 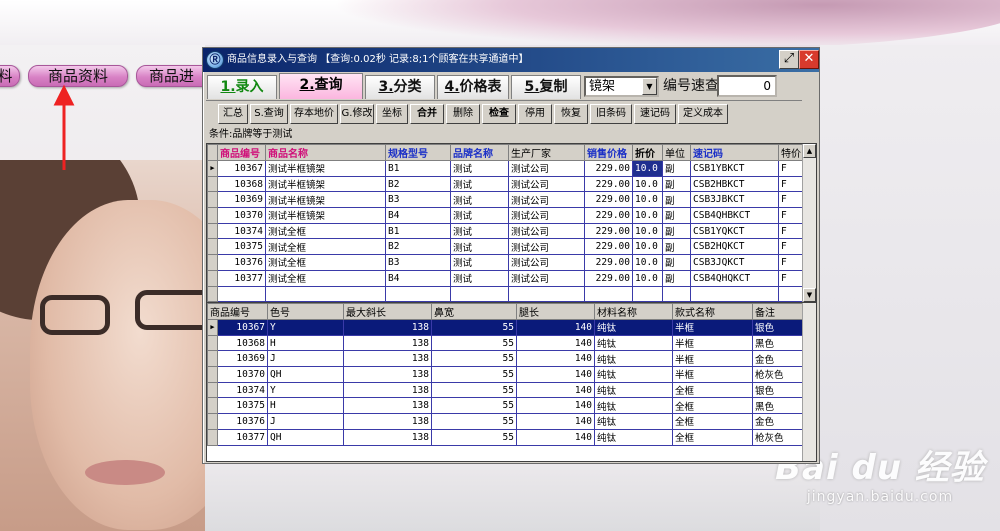 What do you see at coordinates (555, 311) in the screenshot?
I see `column-header: 腿长` at bounding box center [555, 311].